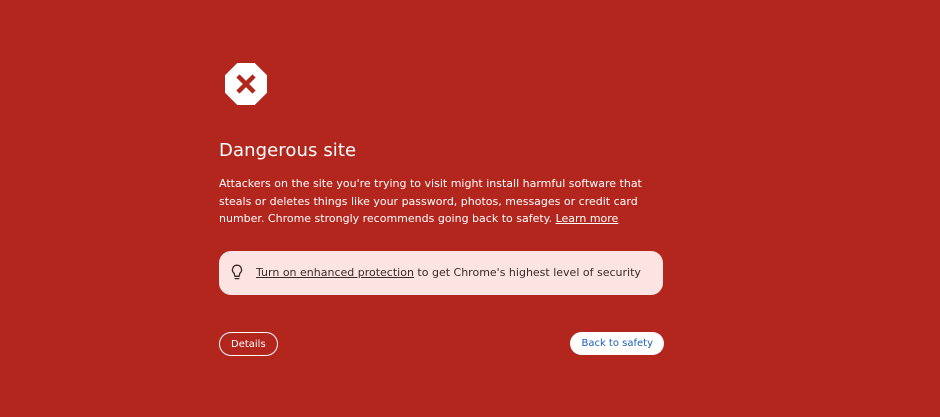 The image size is (940, 417). I want to click on lightbulb-icon, so click(237, 272).